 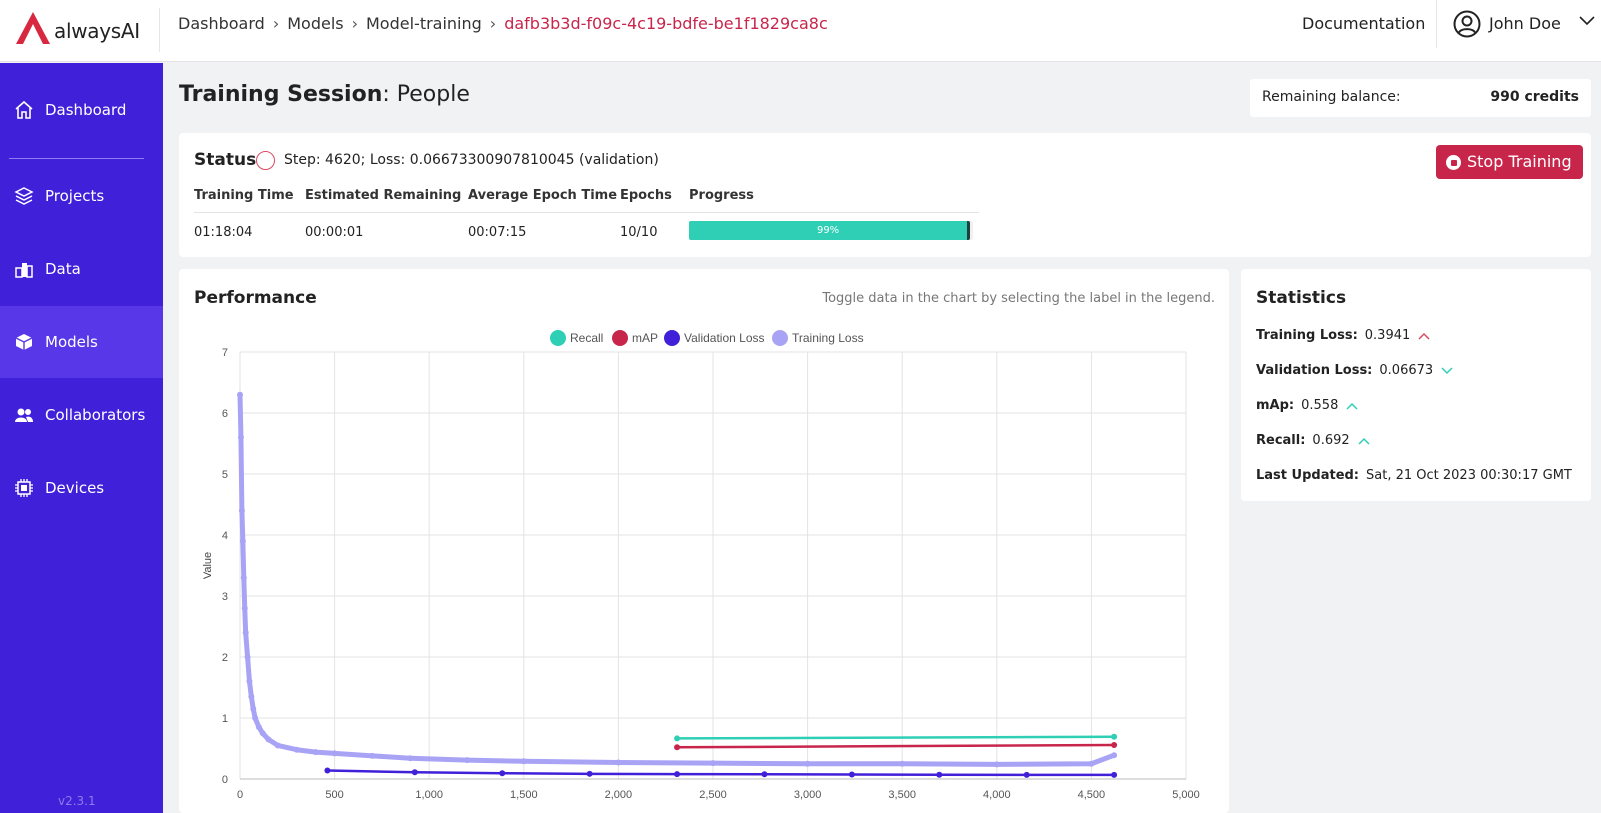 I want to click on sidebar-item-projects: Projects, so click(x=81, y=196).